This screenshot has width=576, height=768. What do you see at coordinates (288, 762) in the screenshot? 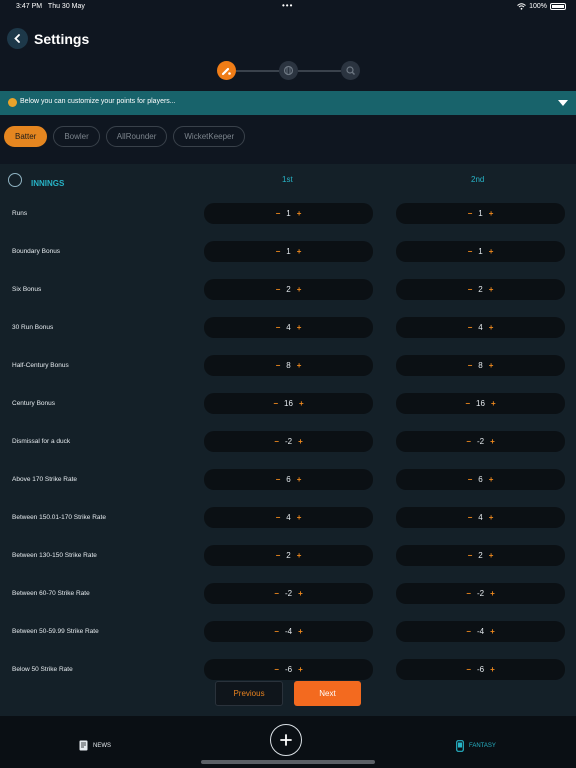
I see `home-indicator` at bounding box center [288, 762].